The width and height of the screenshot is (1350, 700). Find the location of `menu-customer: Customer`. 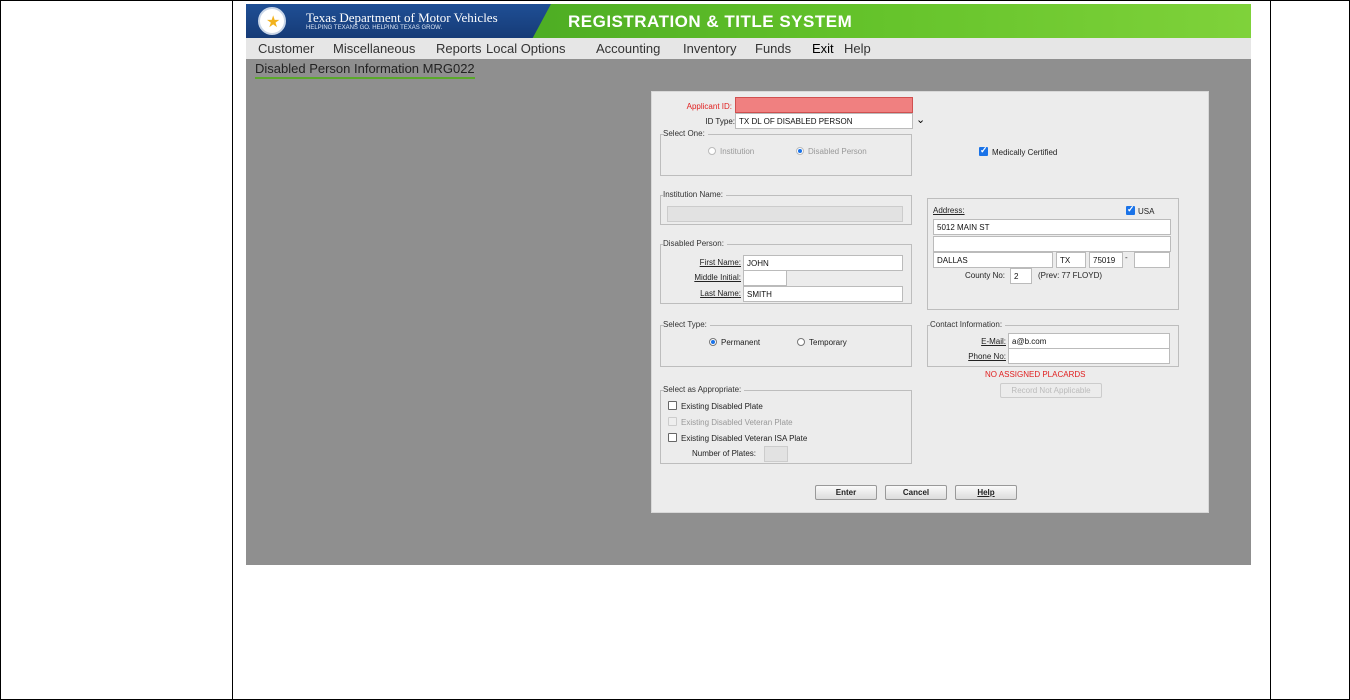

menu-customer: Customer is located at coordinates (286, 48).